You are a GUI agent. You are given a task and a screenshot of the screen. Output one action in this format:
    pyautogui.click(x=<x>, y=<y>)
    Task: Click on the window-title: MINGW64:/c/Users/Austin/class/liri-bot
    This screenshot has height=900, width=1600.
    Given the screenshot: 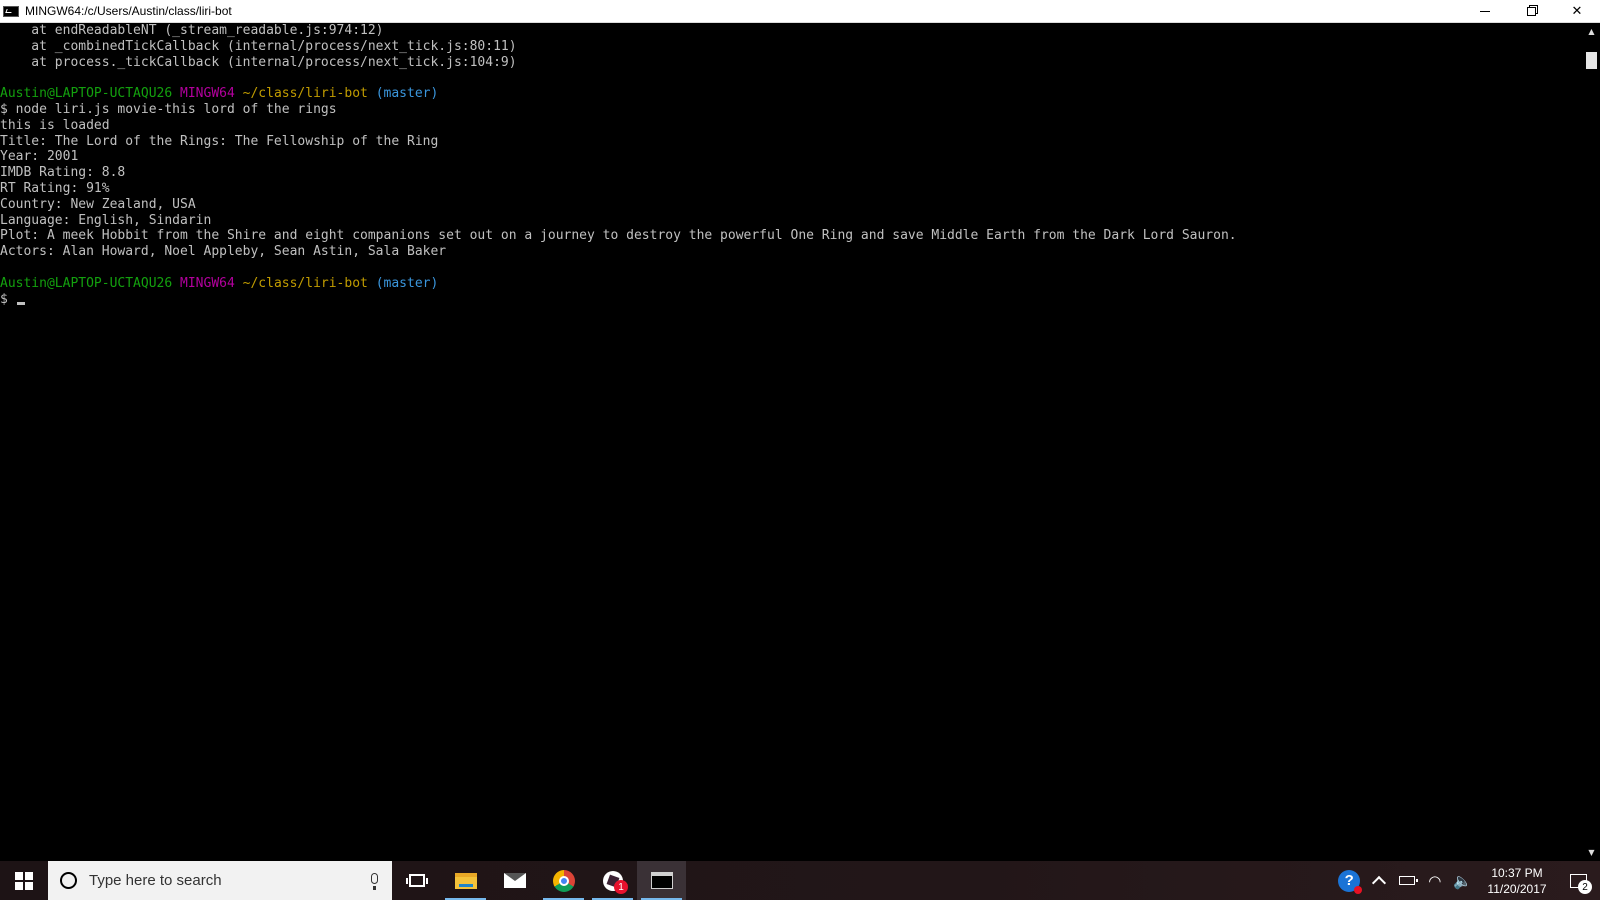 What is the action you would take?
    pyautogui.click(x=128, y=11)
    